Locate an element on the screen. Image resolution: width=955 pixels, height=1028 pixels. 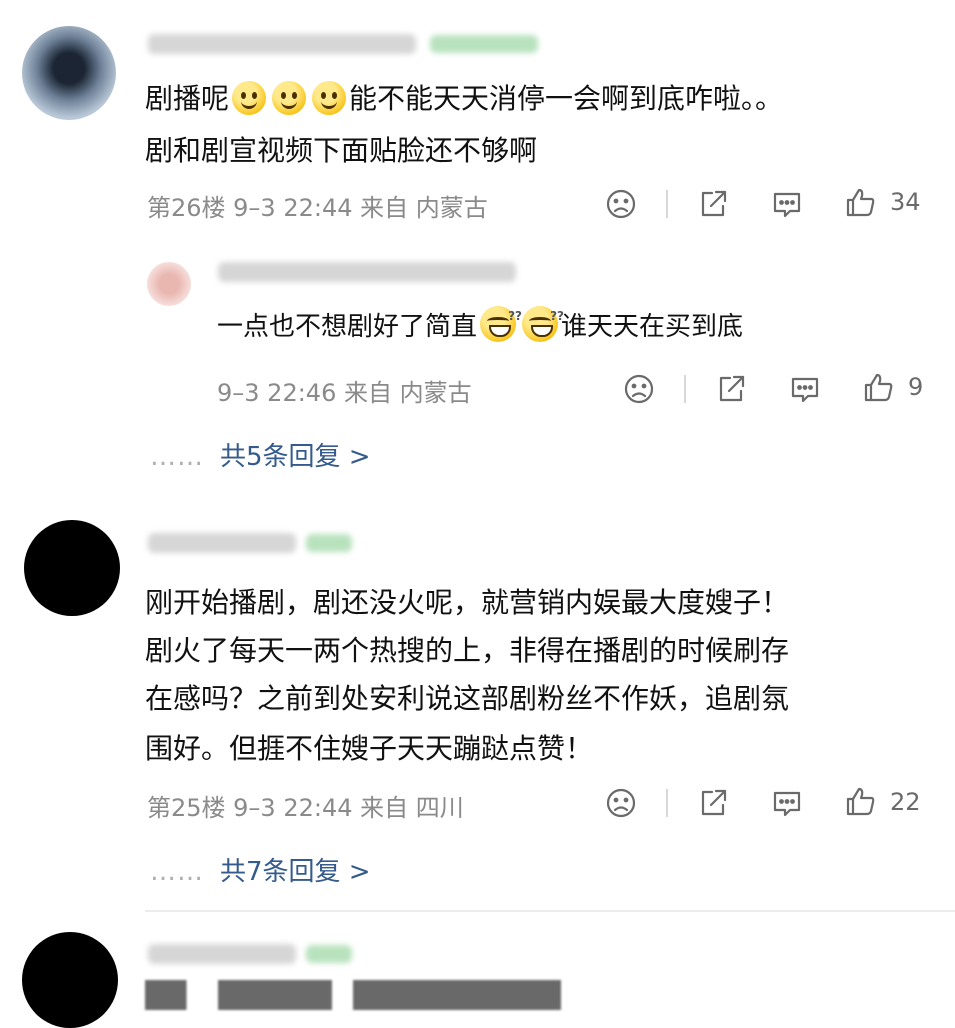
comment-meta: 第26楼 9–3 22:44 来自 内蒙古 is located at coordinates (317, 208).